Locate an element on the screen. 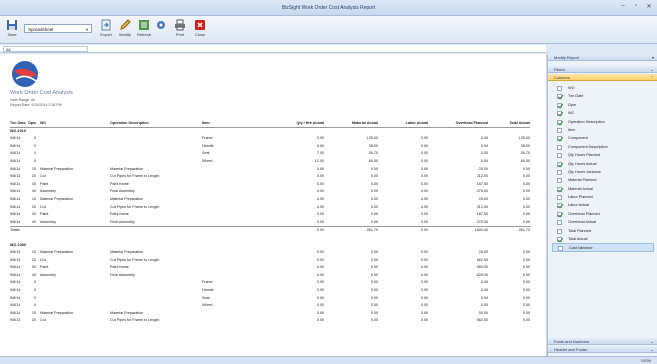 Image resolution: width=657 pixels, height=364 pixels. format-combo: Spreadsheet ▼ is located at coordinates (58, 28).